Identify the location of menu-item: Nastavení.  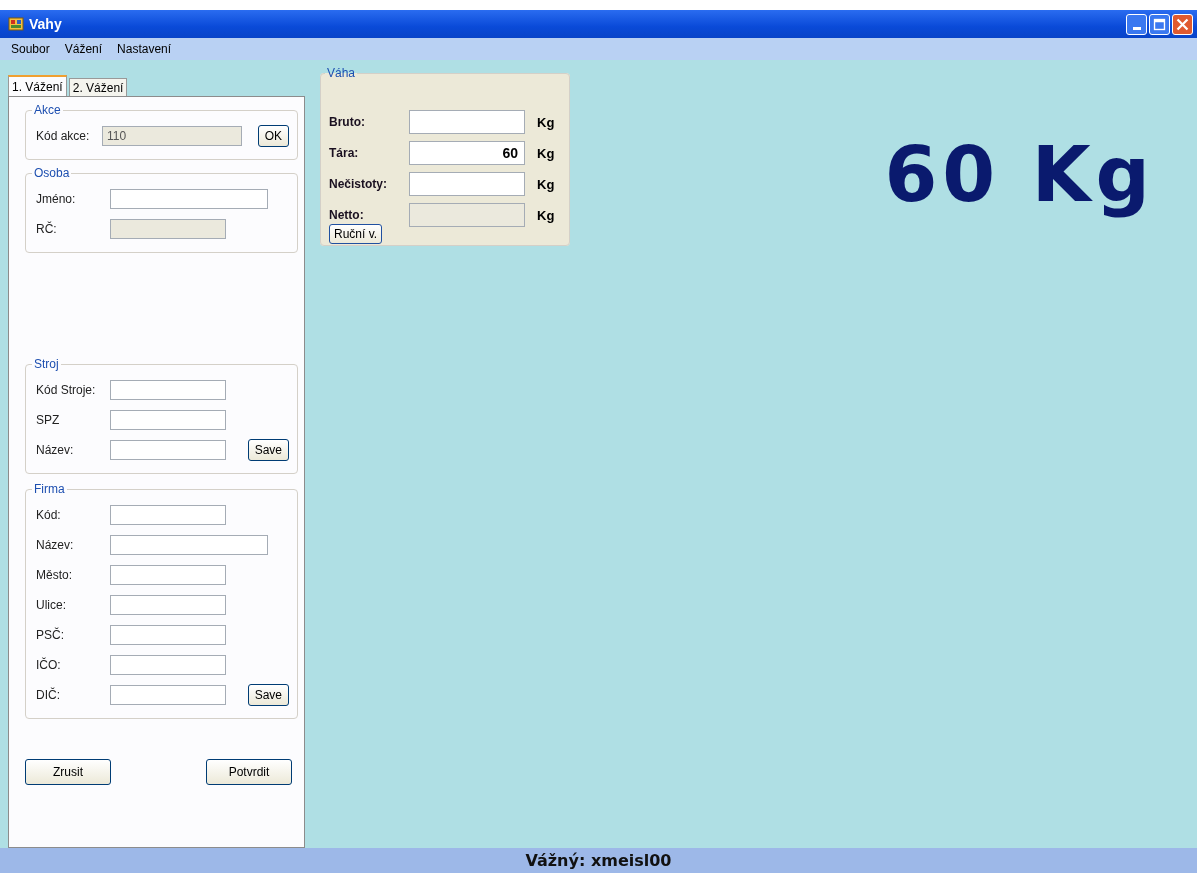
(148, 49).